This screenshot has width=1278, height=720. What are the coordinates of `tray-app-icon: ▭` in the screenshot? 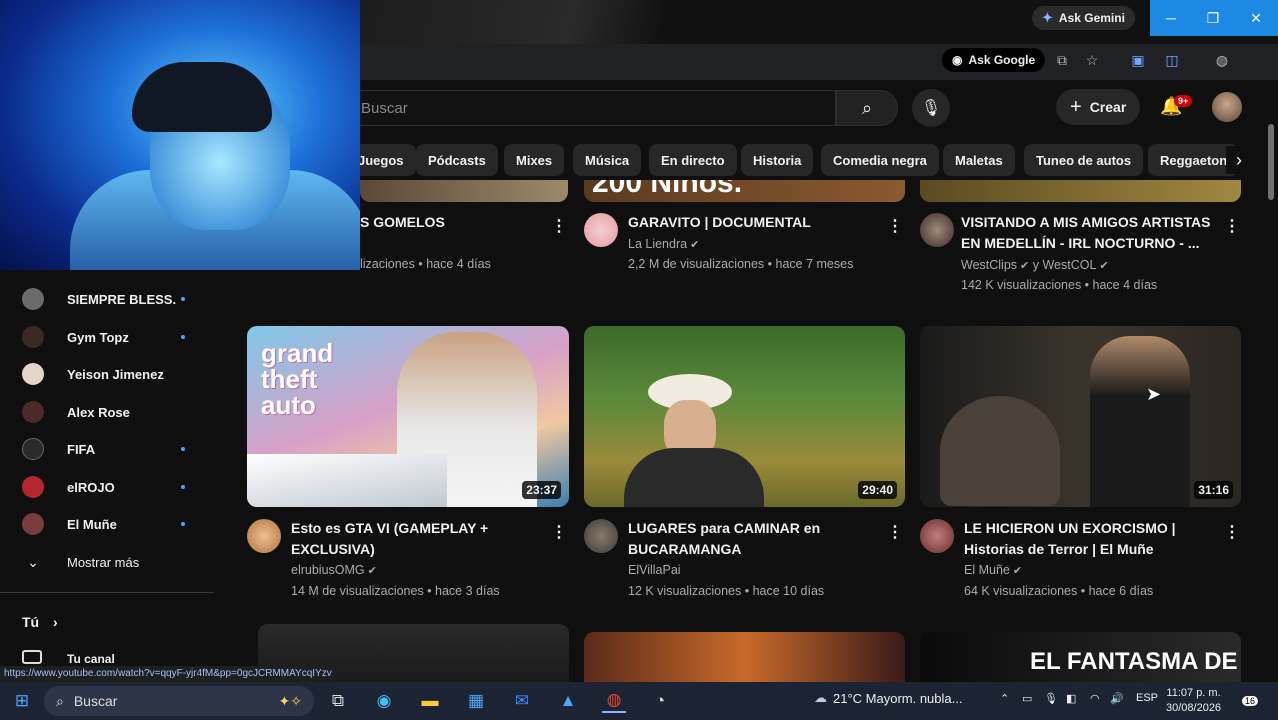 It's located at (1027, 698).